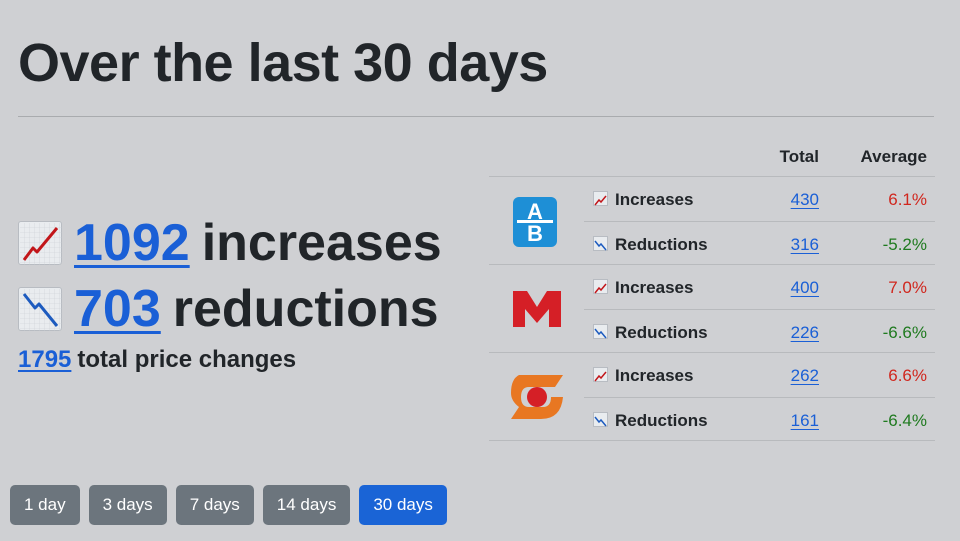 Image resolution: width=960 pixels, height=541 pixels. What do you see at coordinates (759, 375) in the screenshot?
I see `table-row: Increases 262 6.6%` at bounding box center [759, 375].